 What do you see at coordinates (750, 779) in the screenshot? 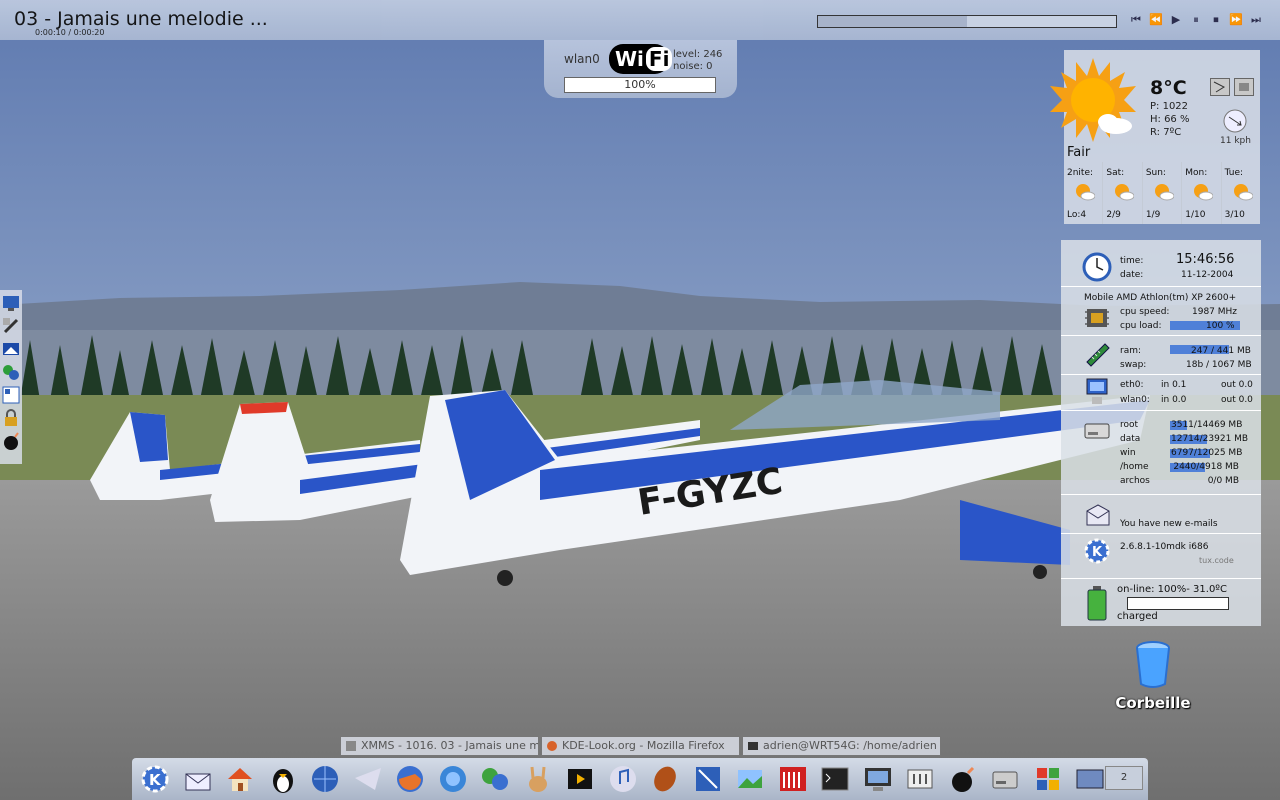
I see `image-viewer-icon` at bounding box center [750, 779].